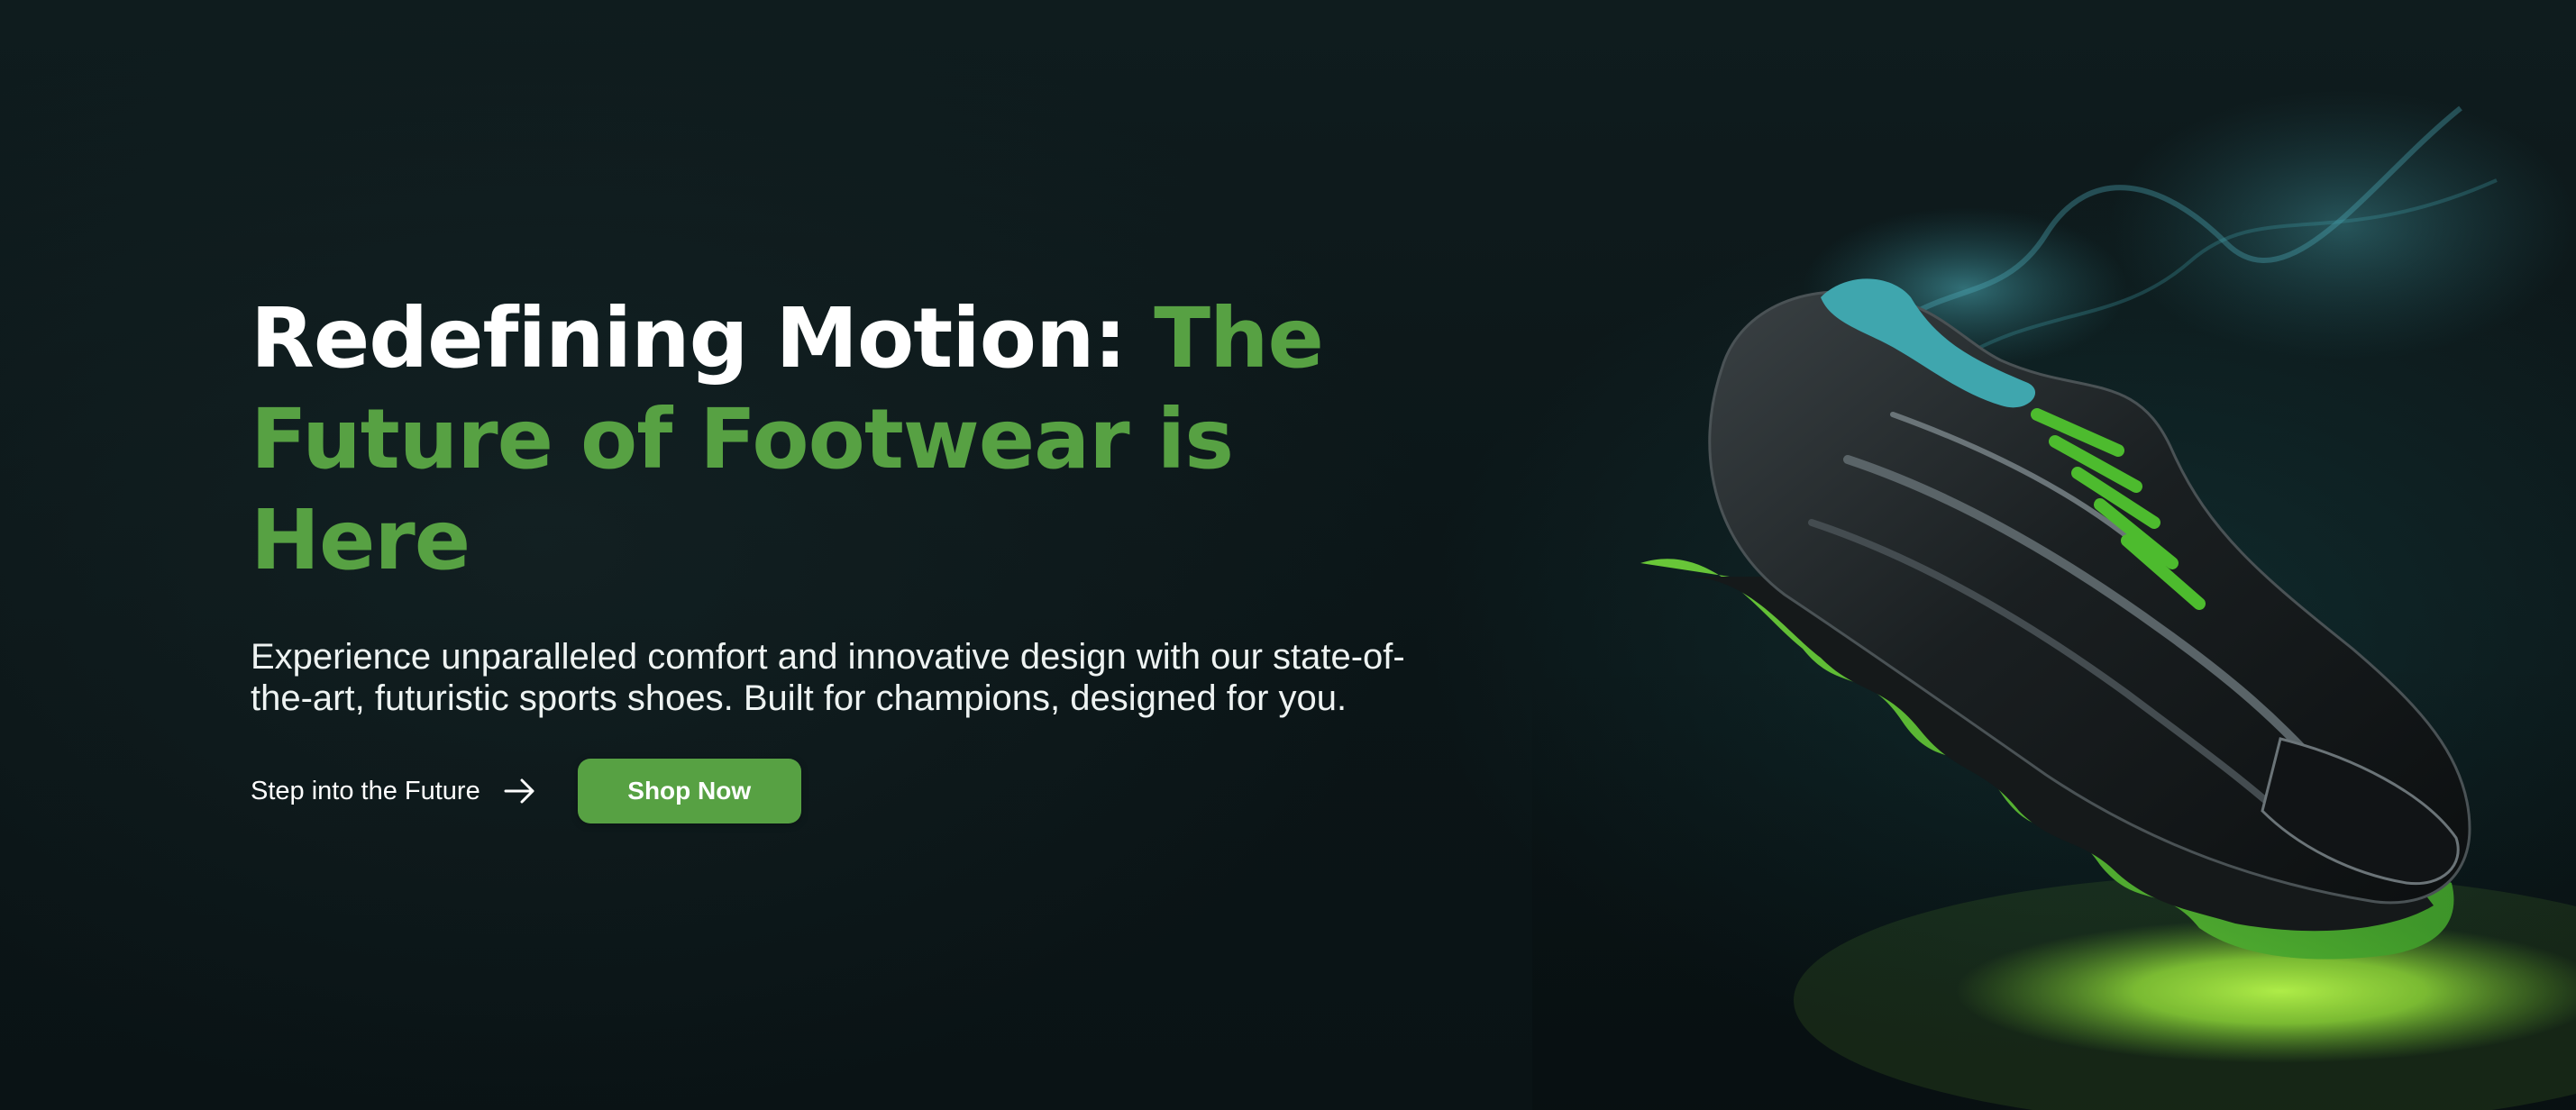 This screenshot has height=1110, width=2576. What do you see at coordinates (2342, 225) in the screenshot?
I see `smoke-wisp` at bounding box center [2342, 225].